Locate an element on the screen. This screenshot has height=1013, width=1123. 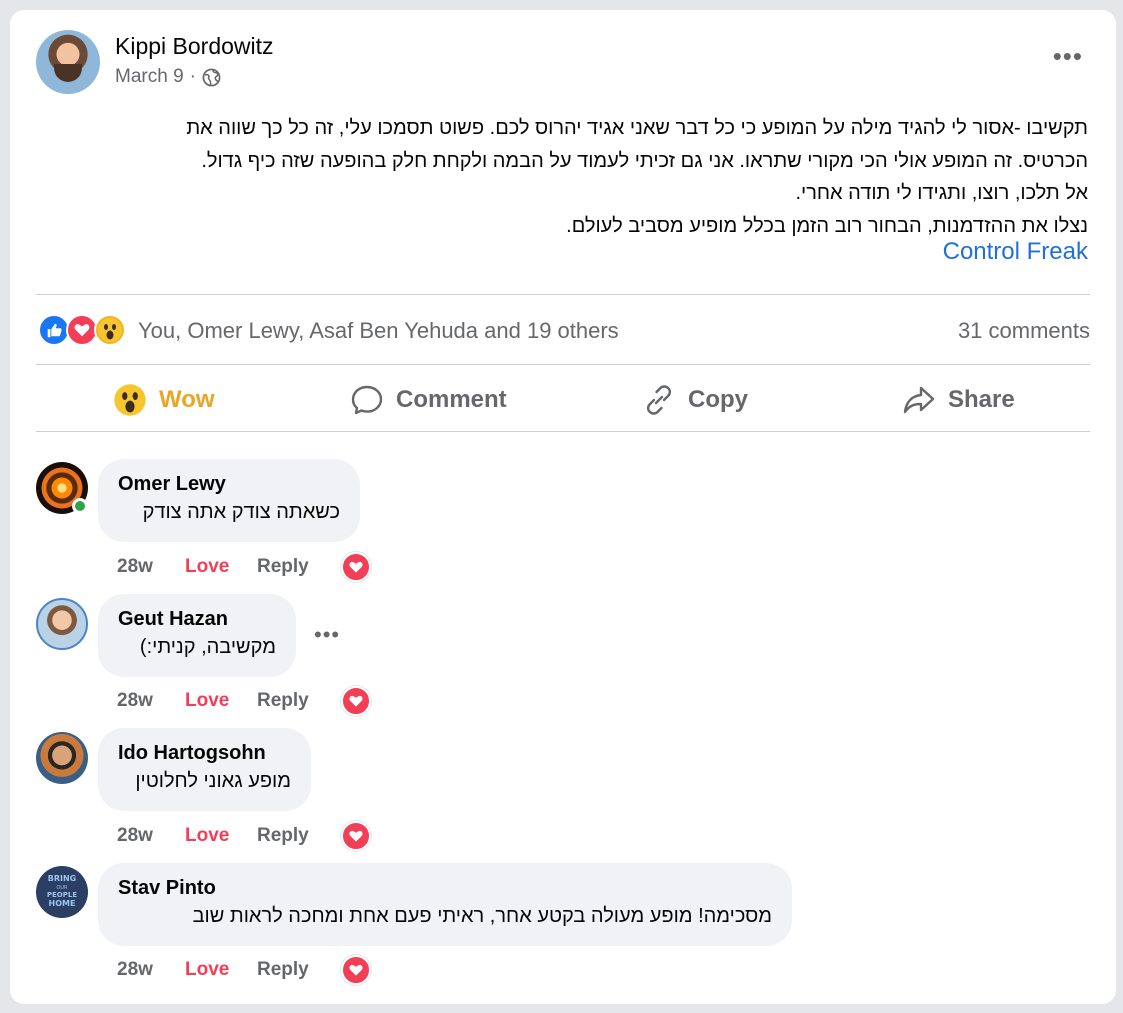
comment-bubble: Omer Lewy כשאתה צודק אתה צודק is located at coordinates (229, 500).